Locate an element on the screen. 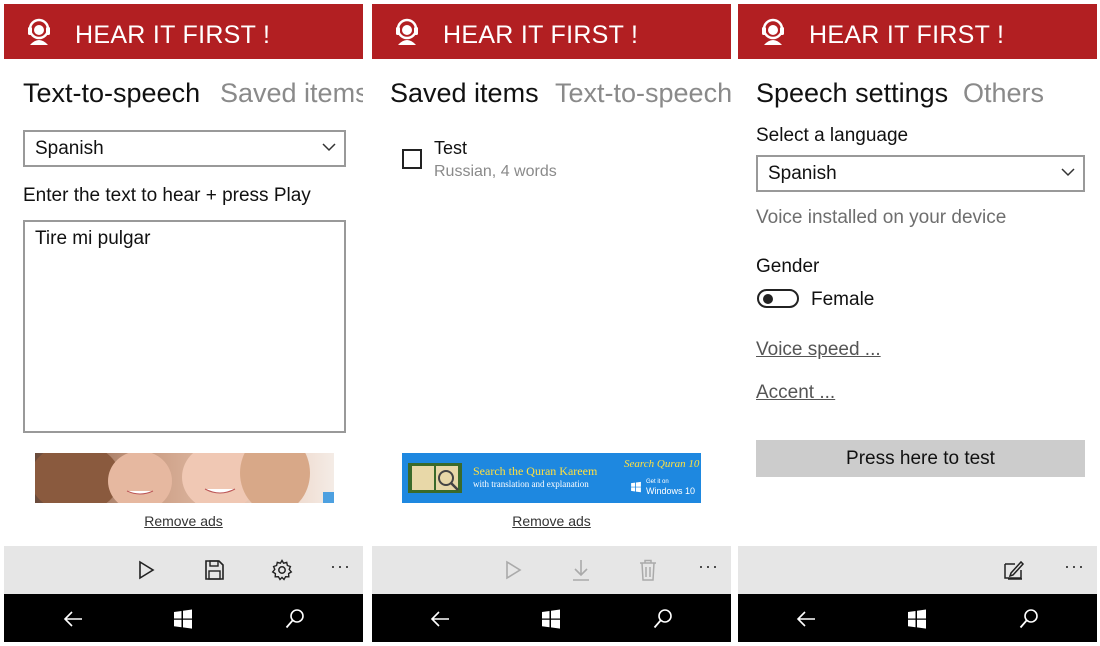 The width and height of the screenshot is (1100, 646). ad-banner is located at coordinates (184, 478).